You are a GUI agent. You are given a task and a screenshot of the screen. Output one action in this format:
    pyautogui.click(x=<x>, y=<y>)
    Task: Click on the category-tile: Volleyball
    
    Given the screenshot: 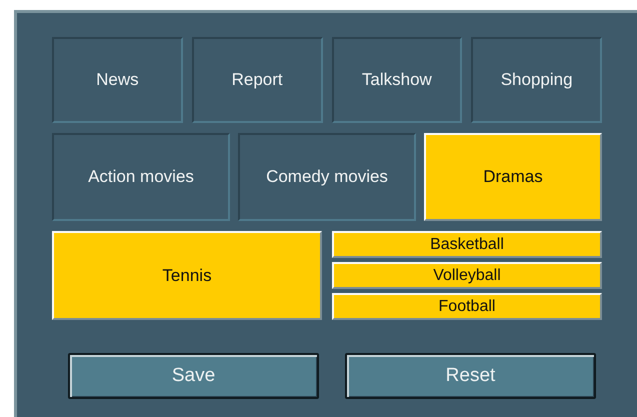 What is the action you would take?
    pyautogui.click(x=467, y=275)
    